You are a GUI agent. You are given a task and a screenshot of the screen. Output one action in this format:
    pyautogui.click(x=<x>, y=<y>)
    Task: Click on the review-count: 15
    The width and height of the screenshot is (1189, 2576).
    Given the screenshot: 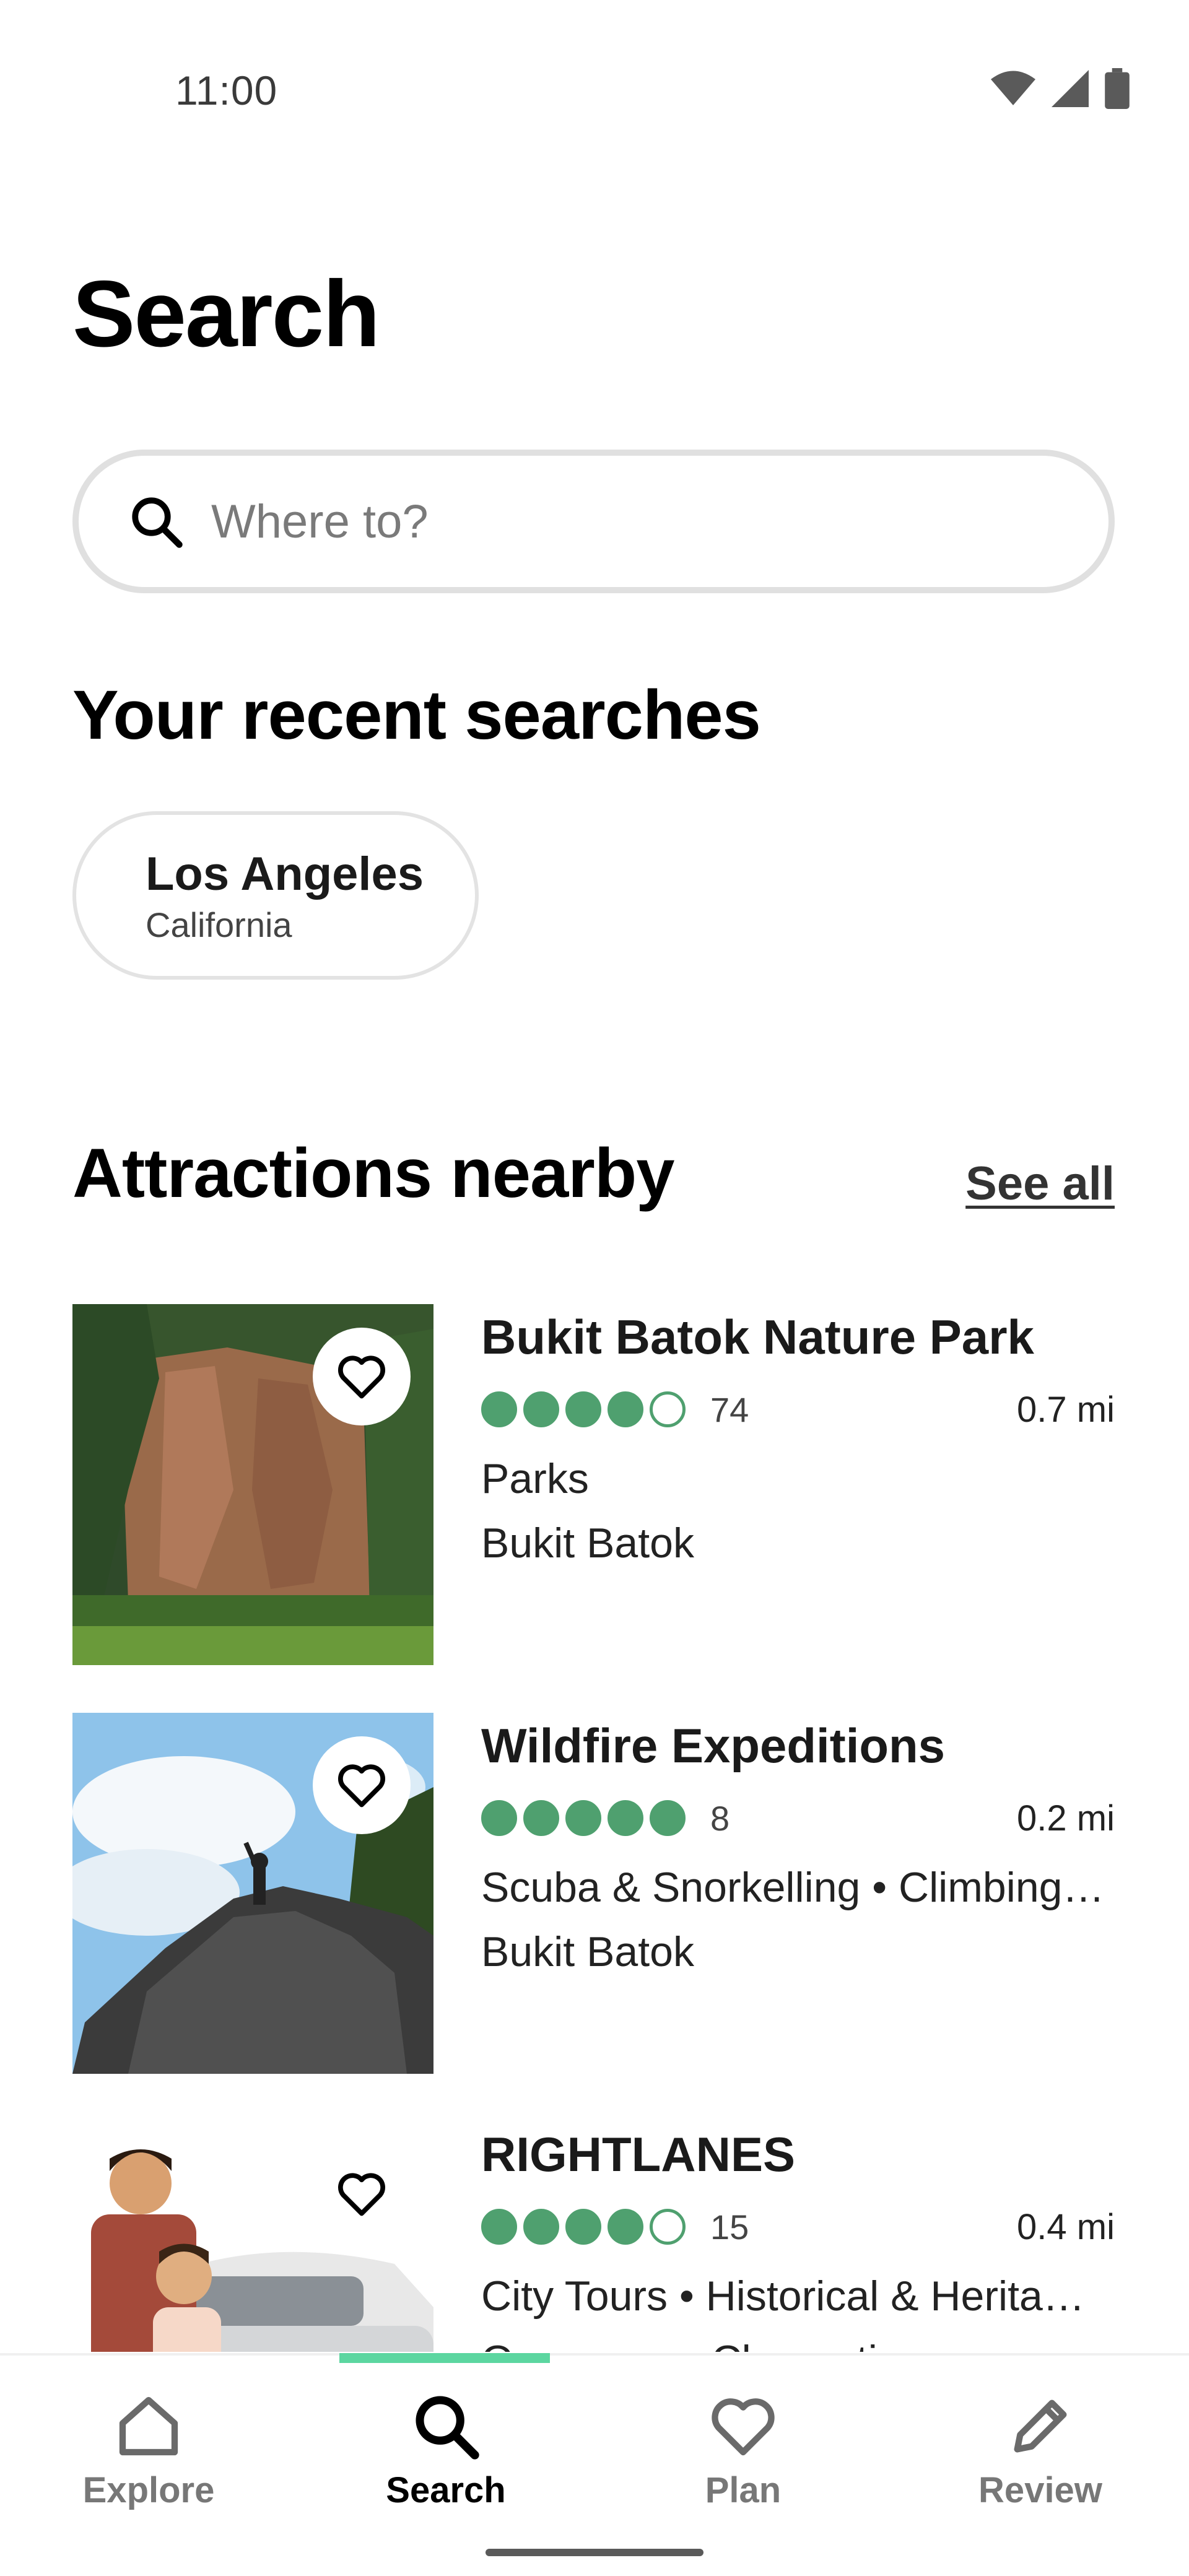 What is the action you would take?
    pyautogui.click(x=729, y=2227)
    